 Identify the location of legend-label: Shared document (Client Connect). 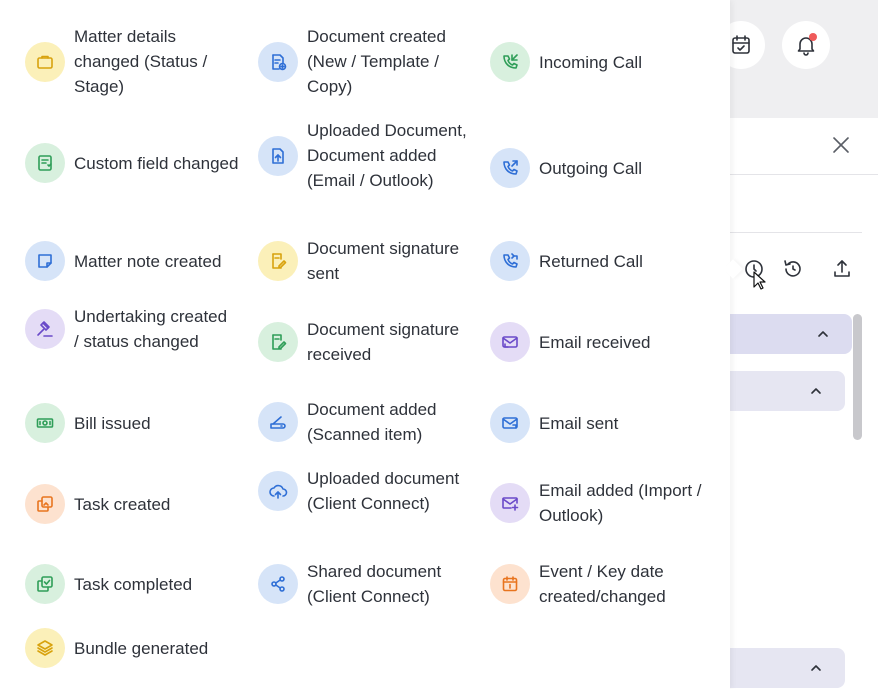
(374, 584).